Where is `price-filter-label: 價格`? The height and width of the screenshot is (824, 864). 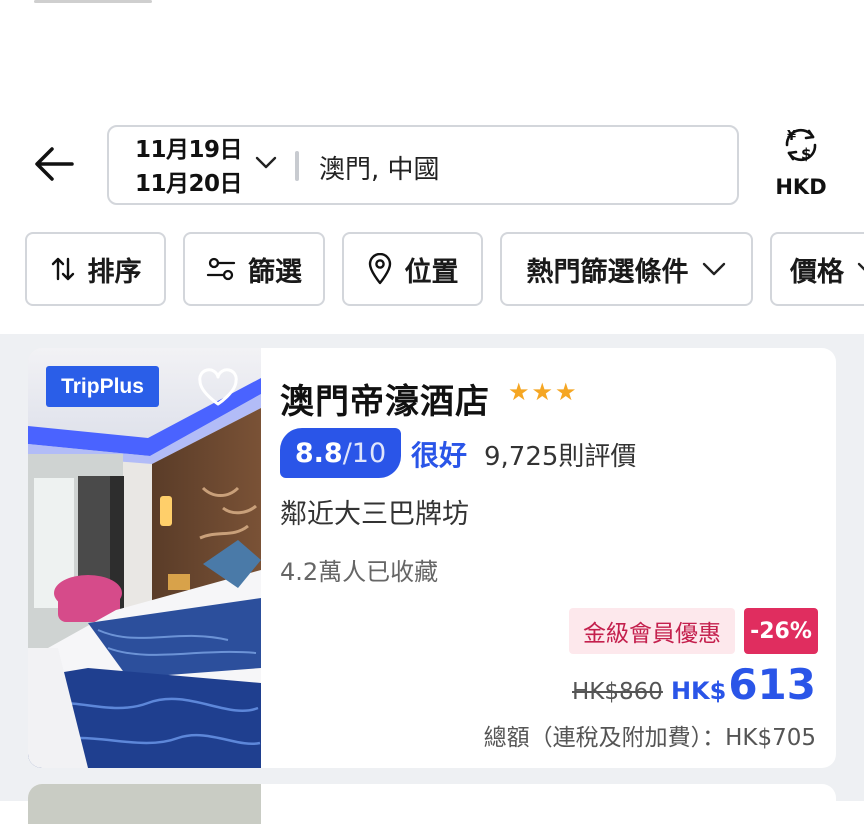 price-filter-label: 價格 is located at coordinates (817, 272).